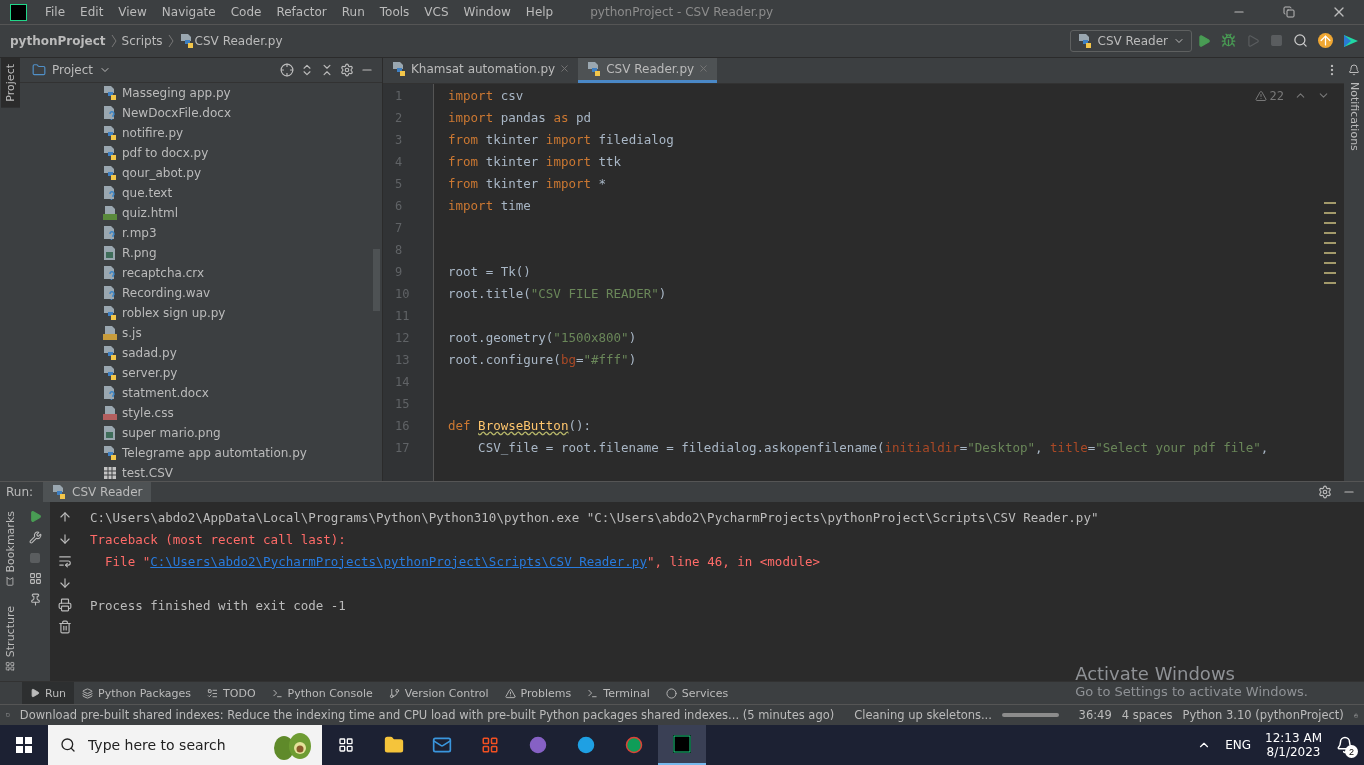  What do you see at coordinates (148, 472) in the screenshot?
I see `file-name: test.CSV` at bounding box center [148, 472].